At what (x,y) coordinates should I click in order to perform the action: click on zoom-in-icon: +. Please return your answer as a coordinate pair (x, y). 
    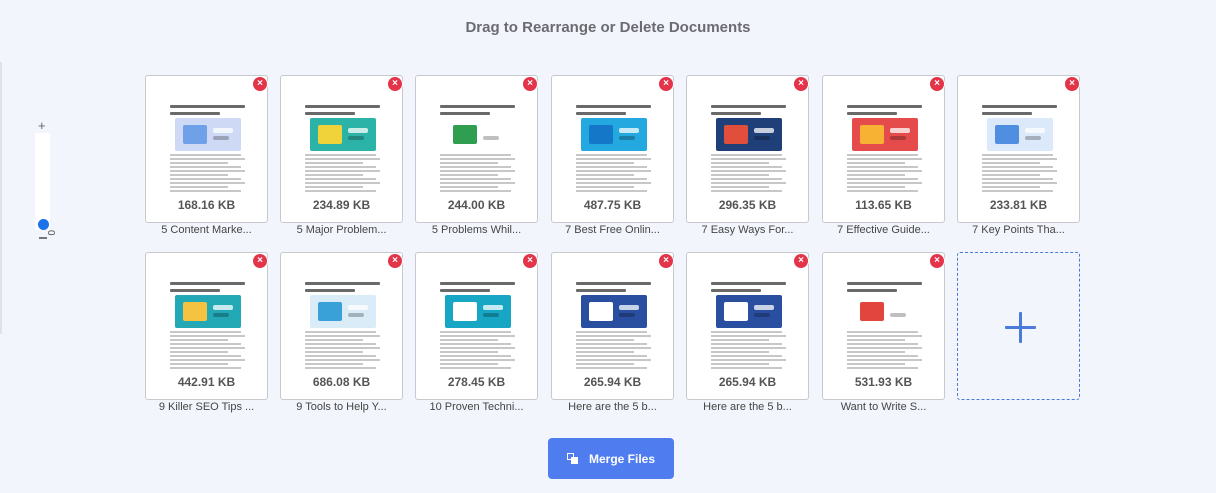
    Looking at the image, I should click on (42, 125).